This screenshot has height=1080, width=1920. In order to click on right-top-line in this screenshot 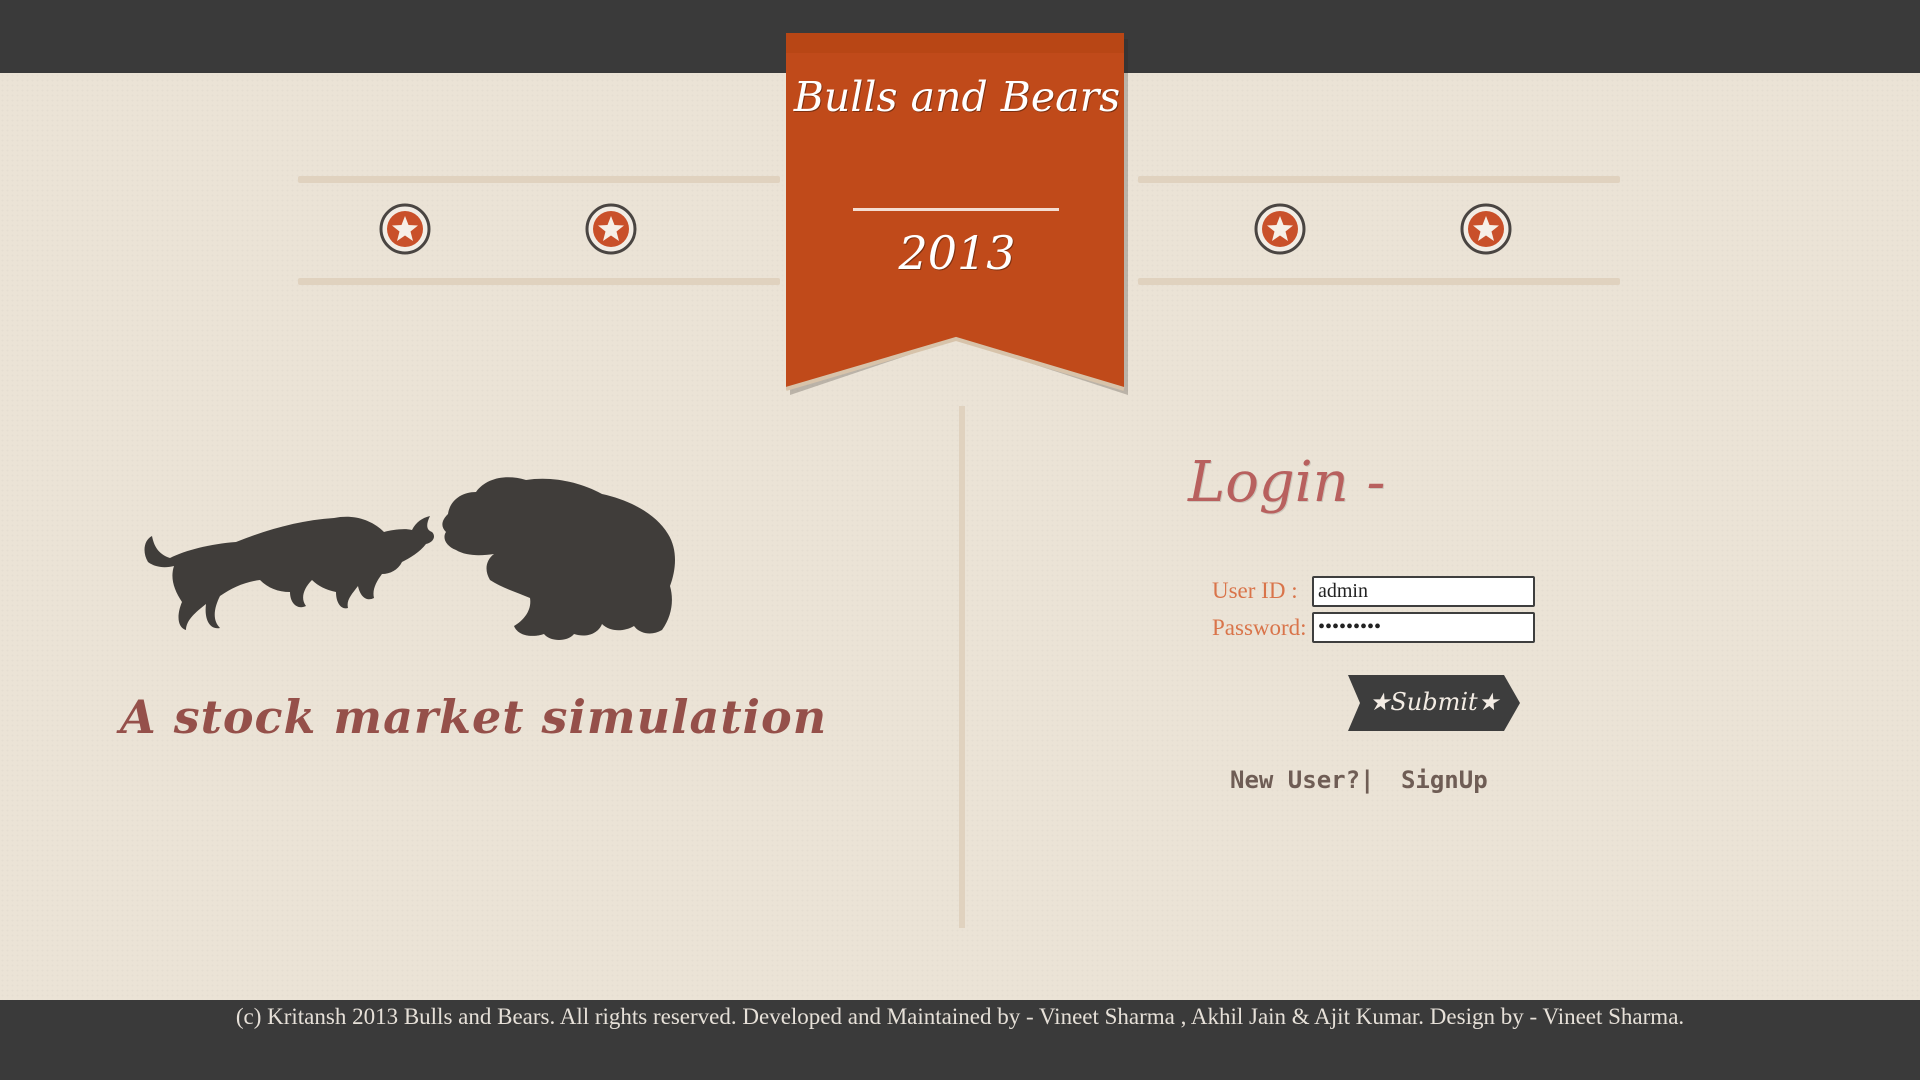, I will do `click(1379, 179)`.